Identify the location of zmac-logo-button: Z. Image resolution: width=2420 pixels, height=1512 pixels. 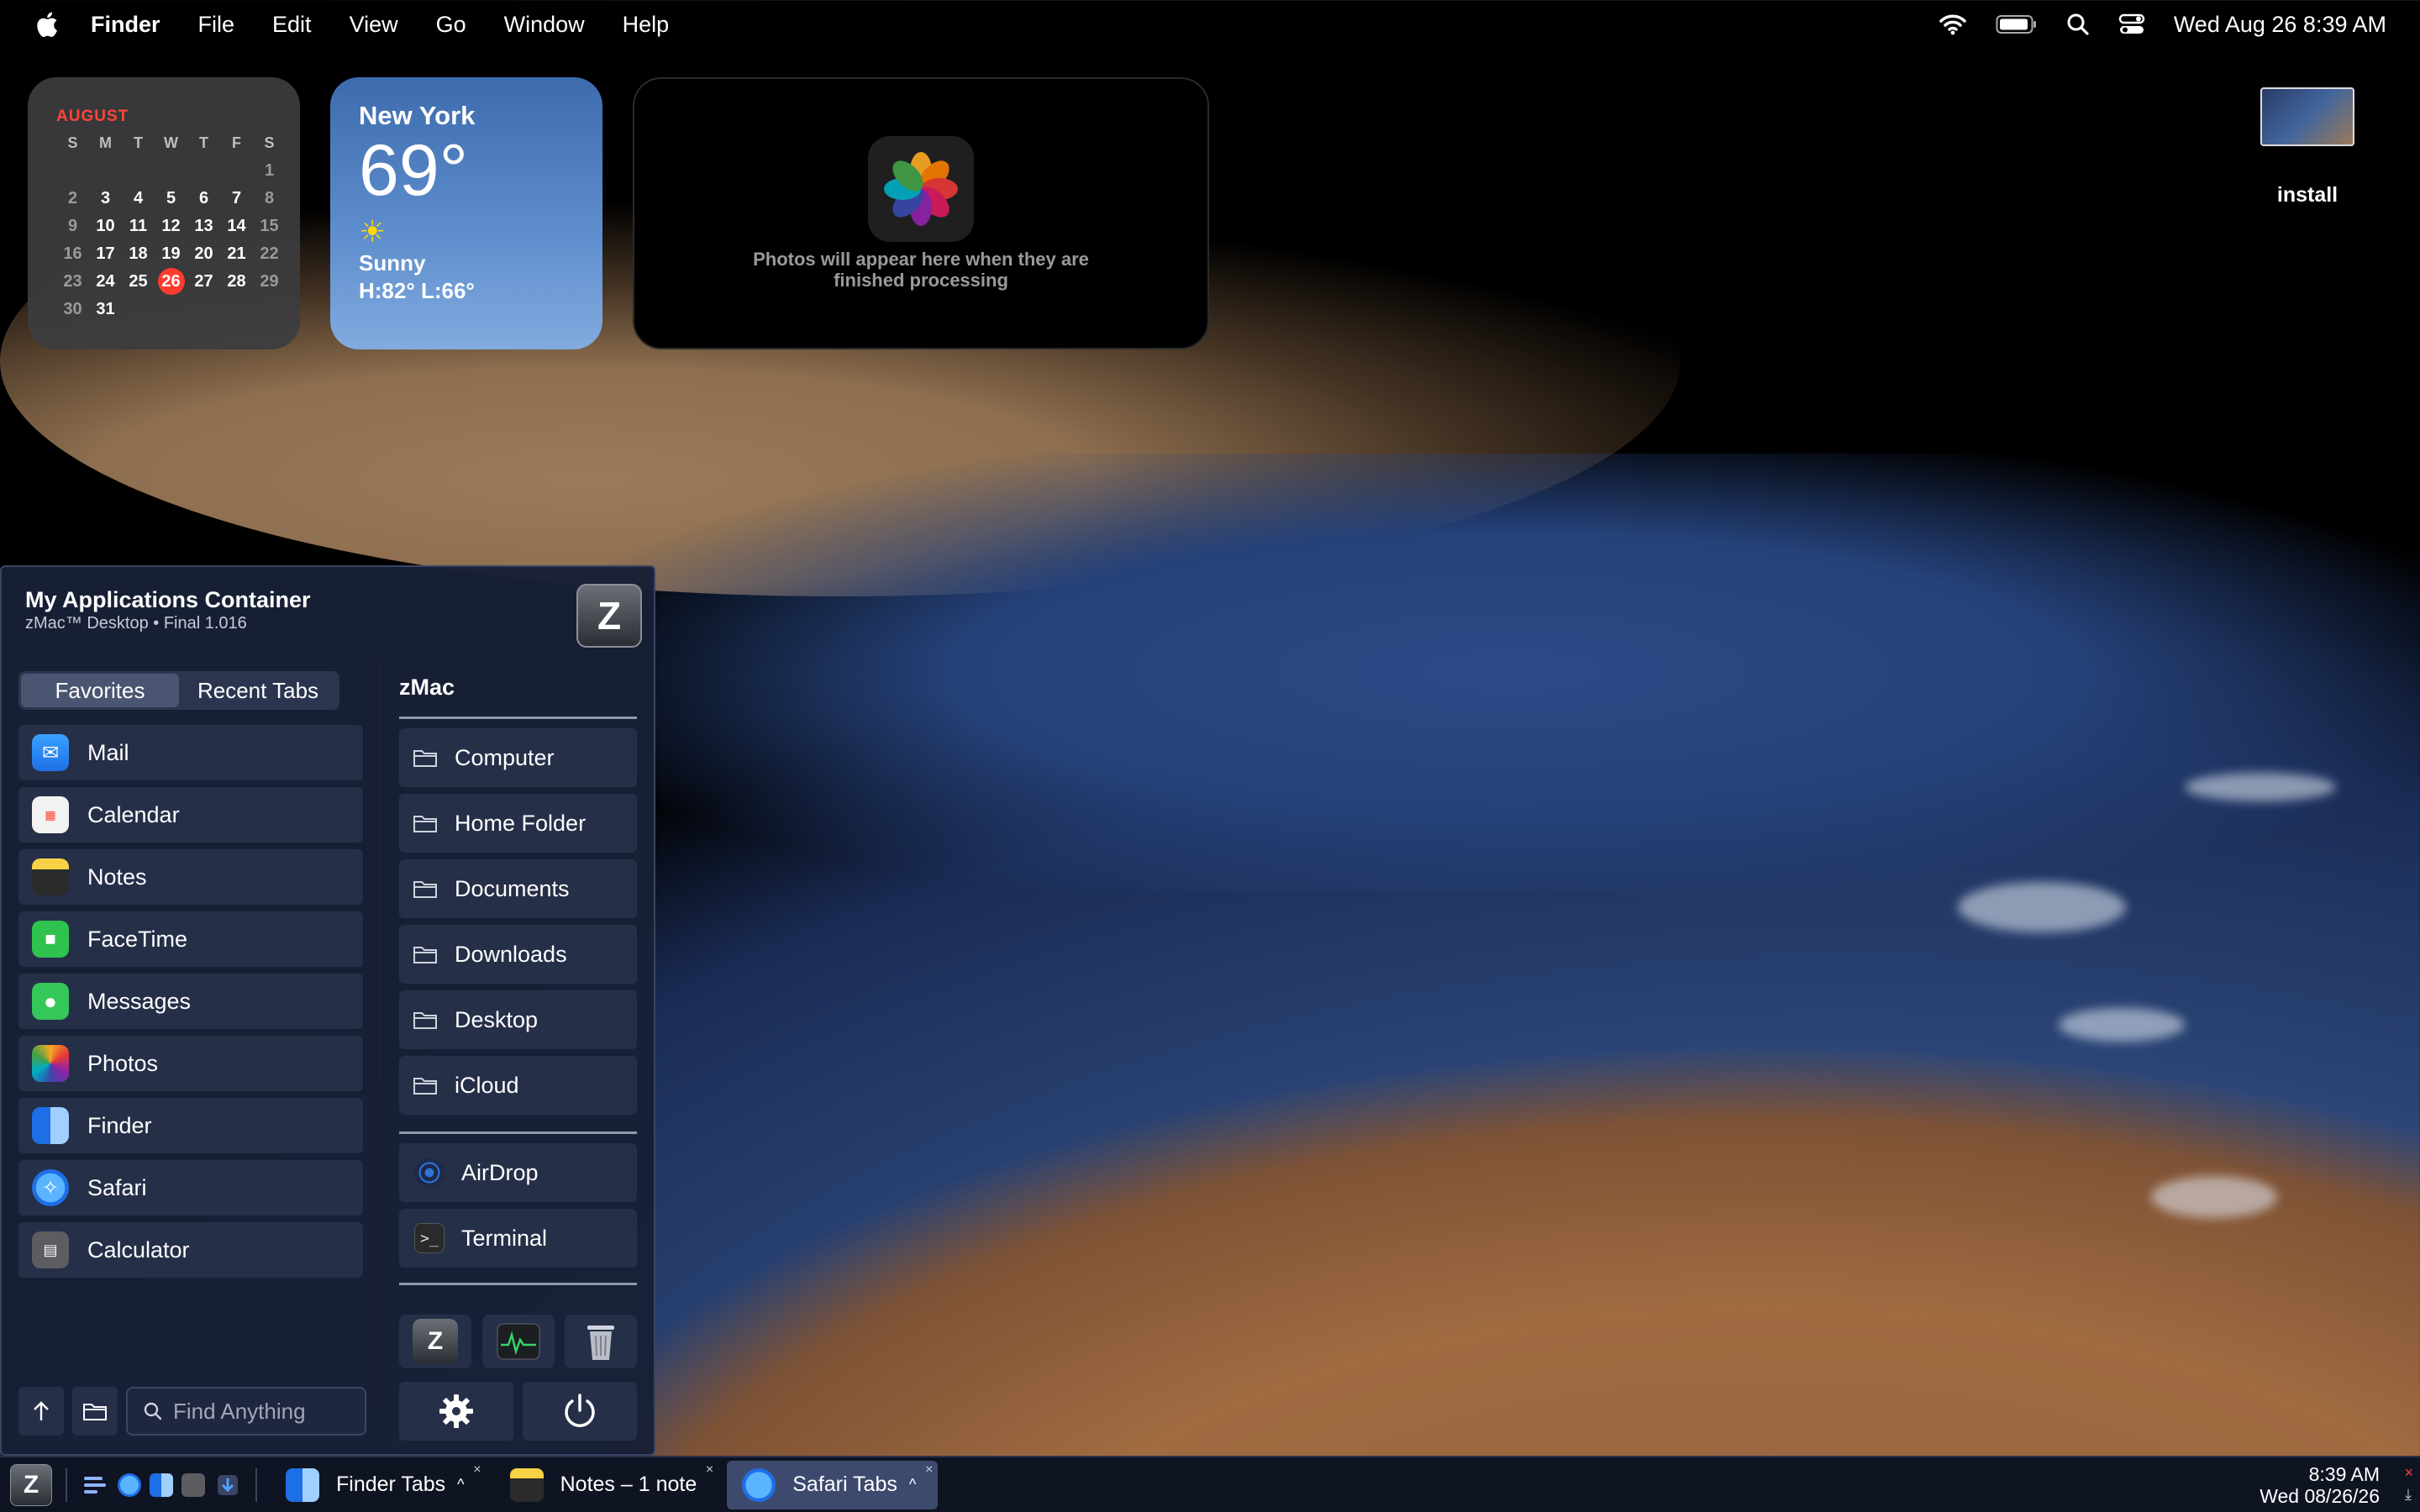
(609, 616).